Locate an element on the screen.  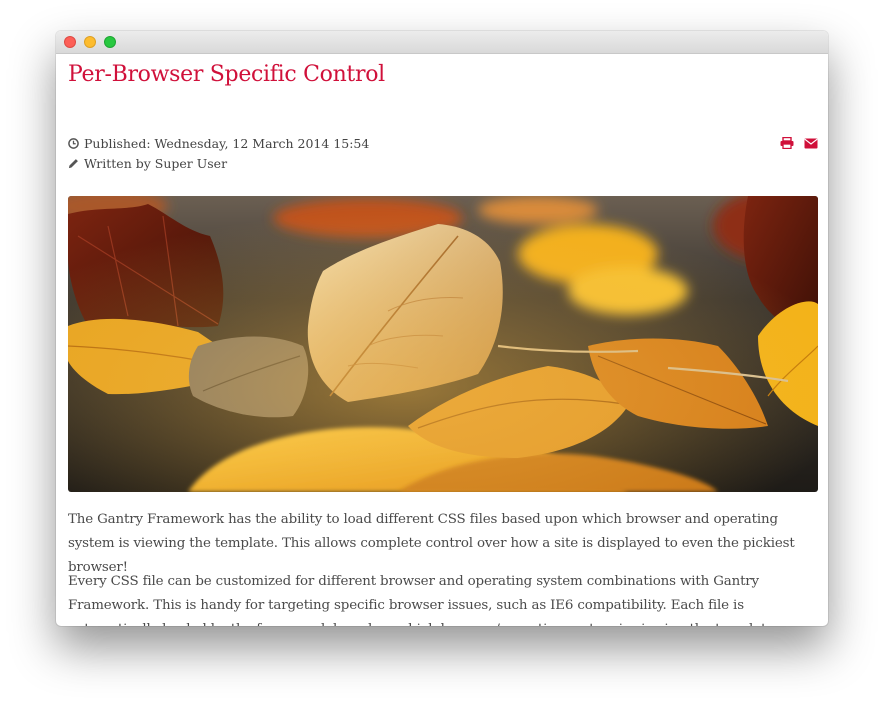
article-title: Per-Browser Specific Control is located at coordinates (226, 74).